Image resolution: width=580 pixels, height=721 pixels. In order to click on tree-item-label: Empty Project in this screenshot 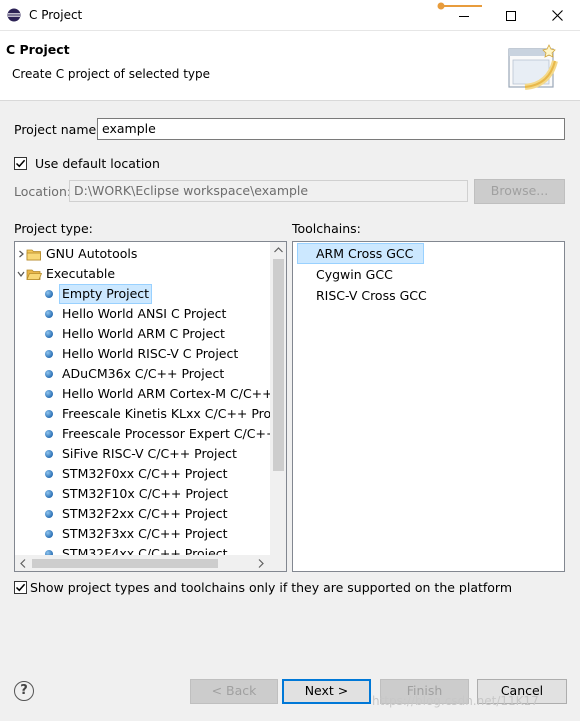, I will do `click(106, 294)`.